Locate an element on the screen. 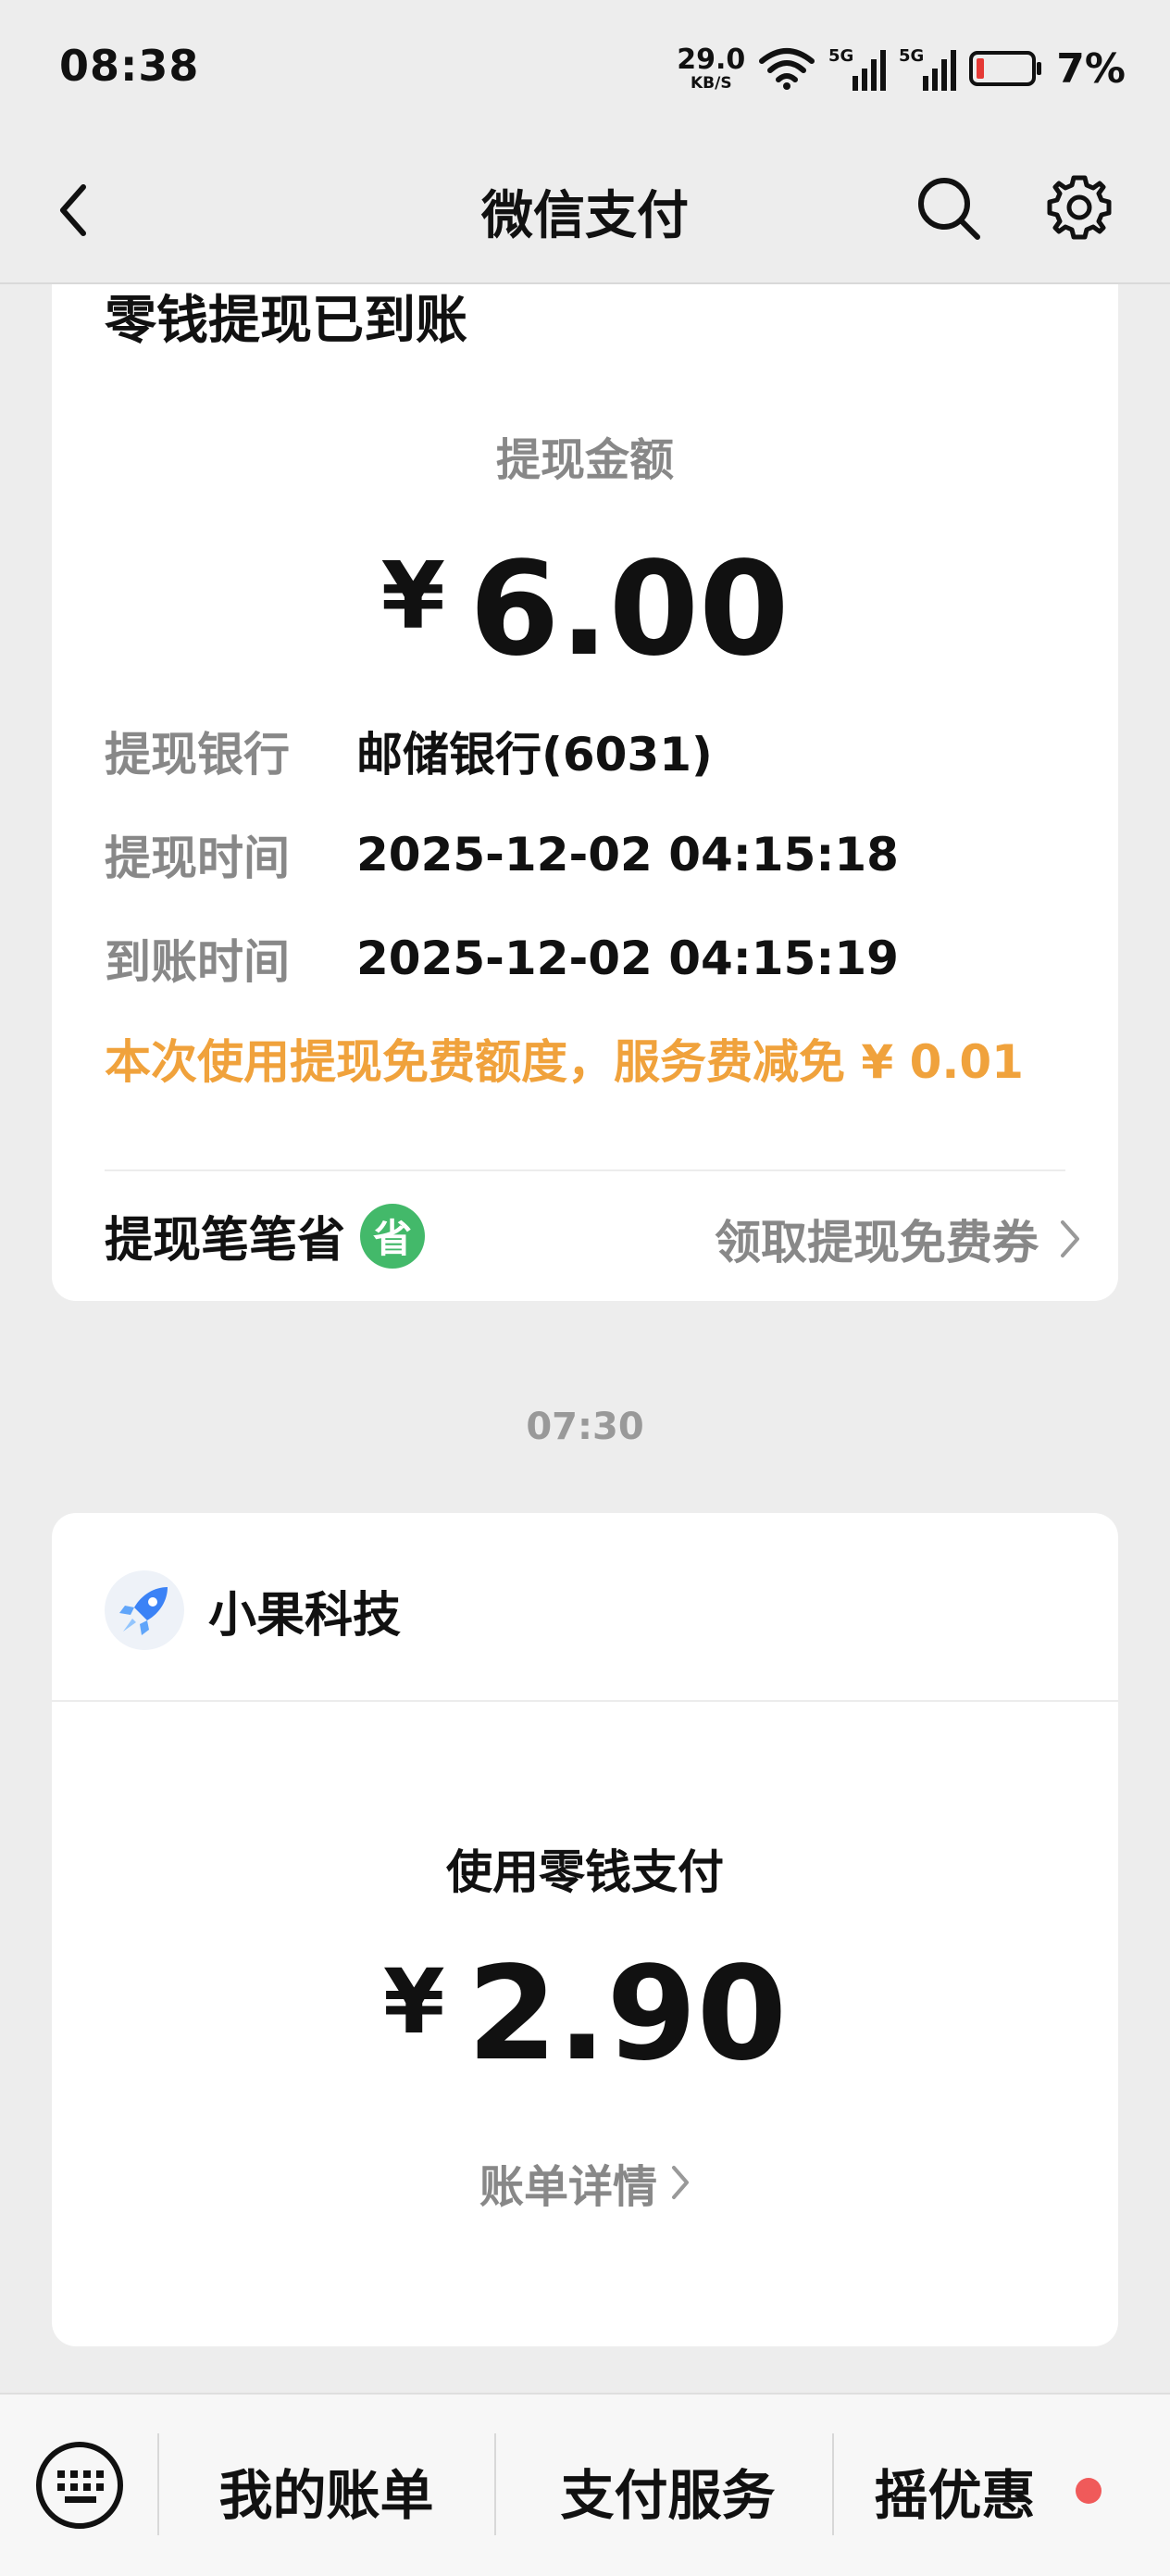 This screenshot has width=1170, height=2576. info-row-arrival-time: 到账时间 2025-12-02 04:15:19 is located at coordinates (502, 958).